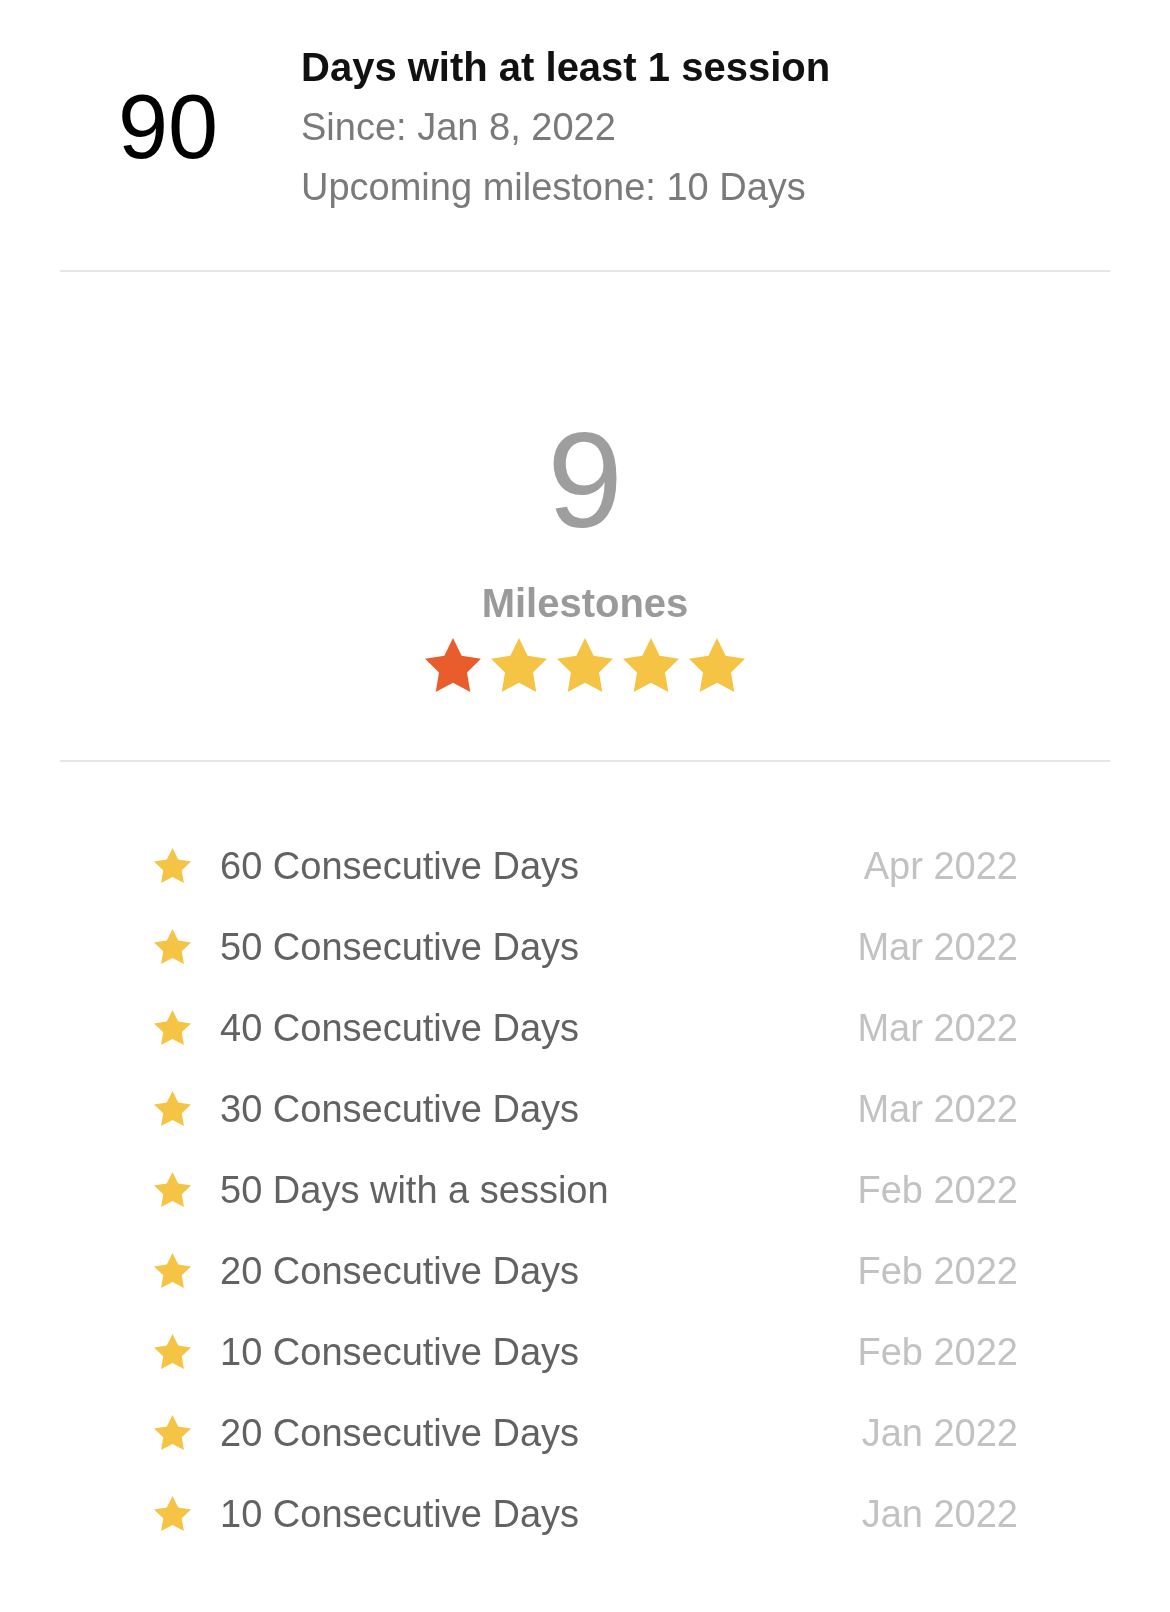 This screenshot has height=1612, width=1170. I want to click on milestone-name: 50 Consecutive Days, so click(400, 947).